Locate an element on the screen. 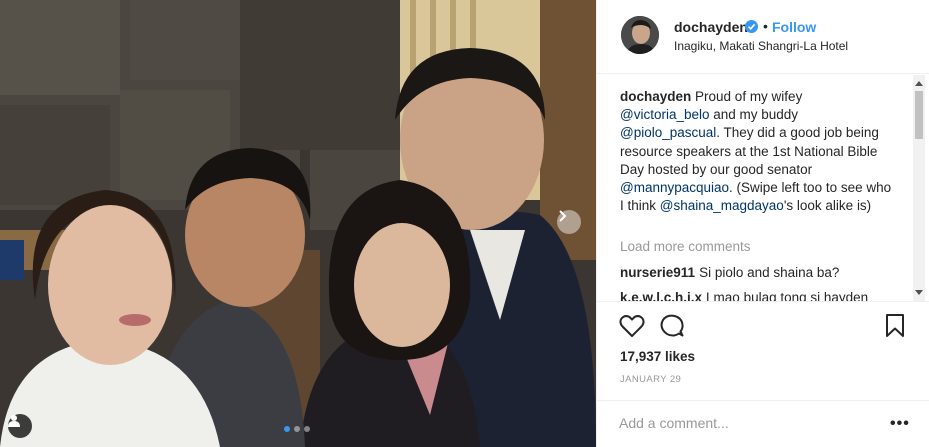 This screenshot has width=929, height=447. carousel-indicator is located at coordinates (297, 429).